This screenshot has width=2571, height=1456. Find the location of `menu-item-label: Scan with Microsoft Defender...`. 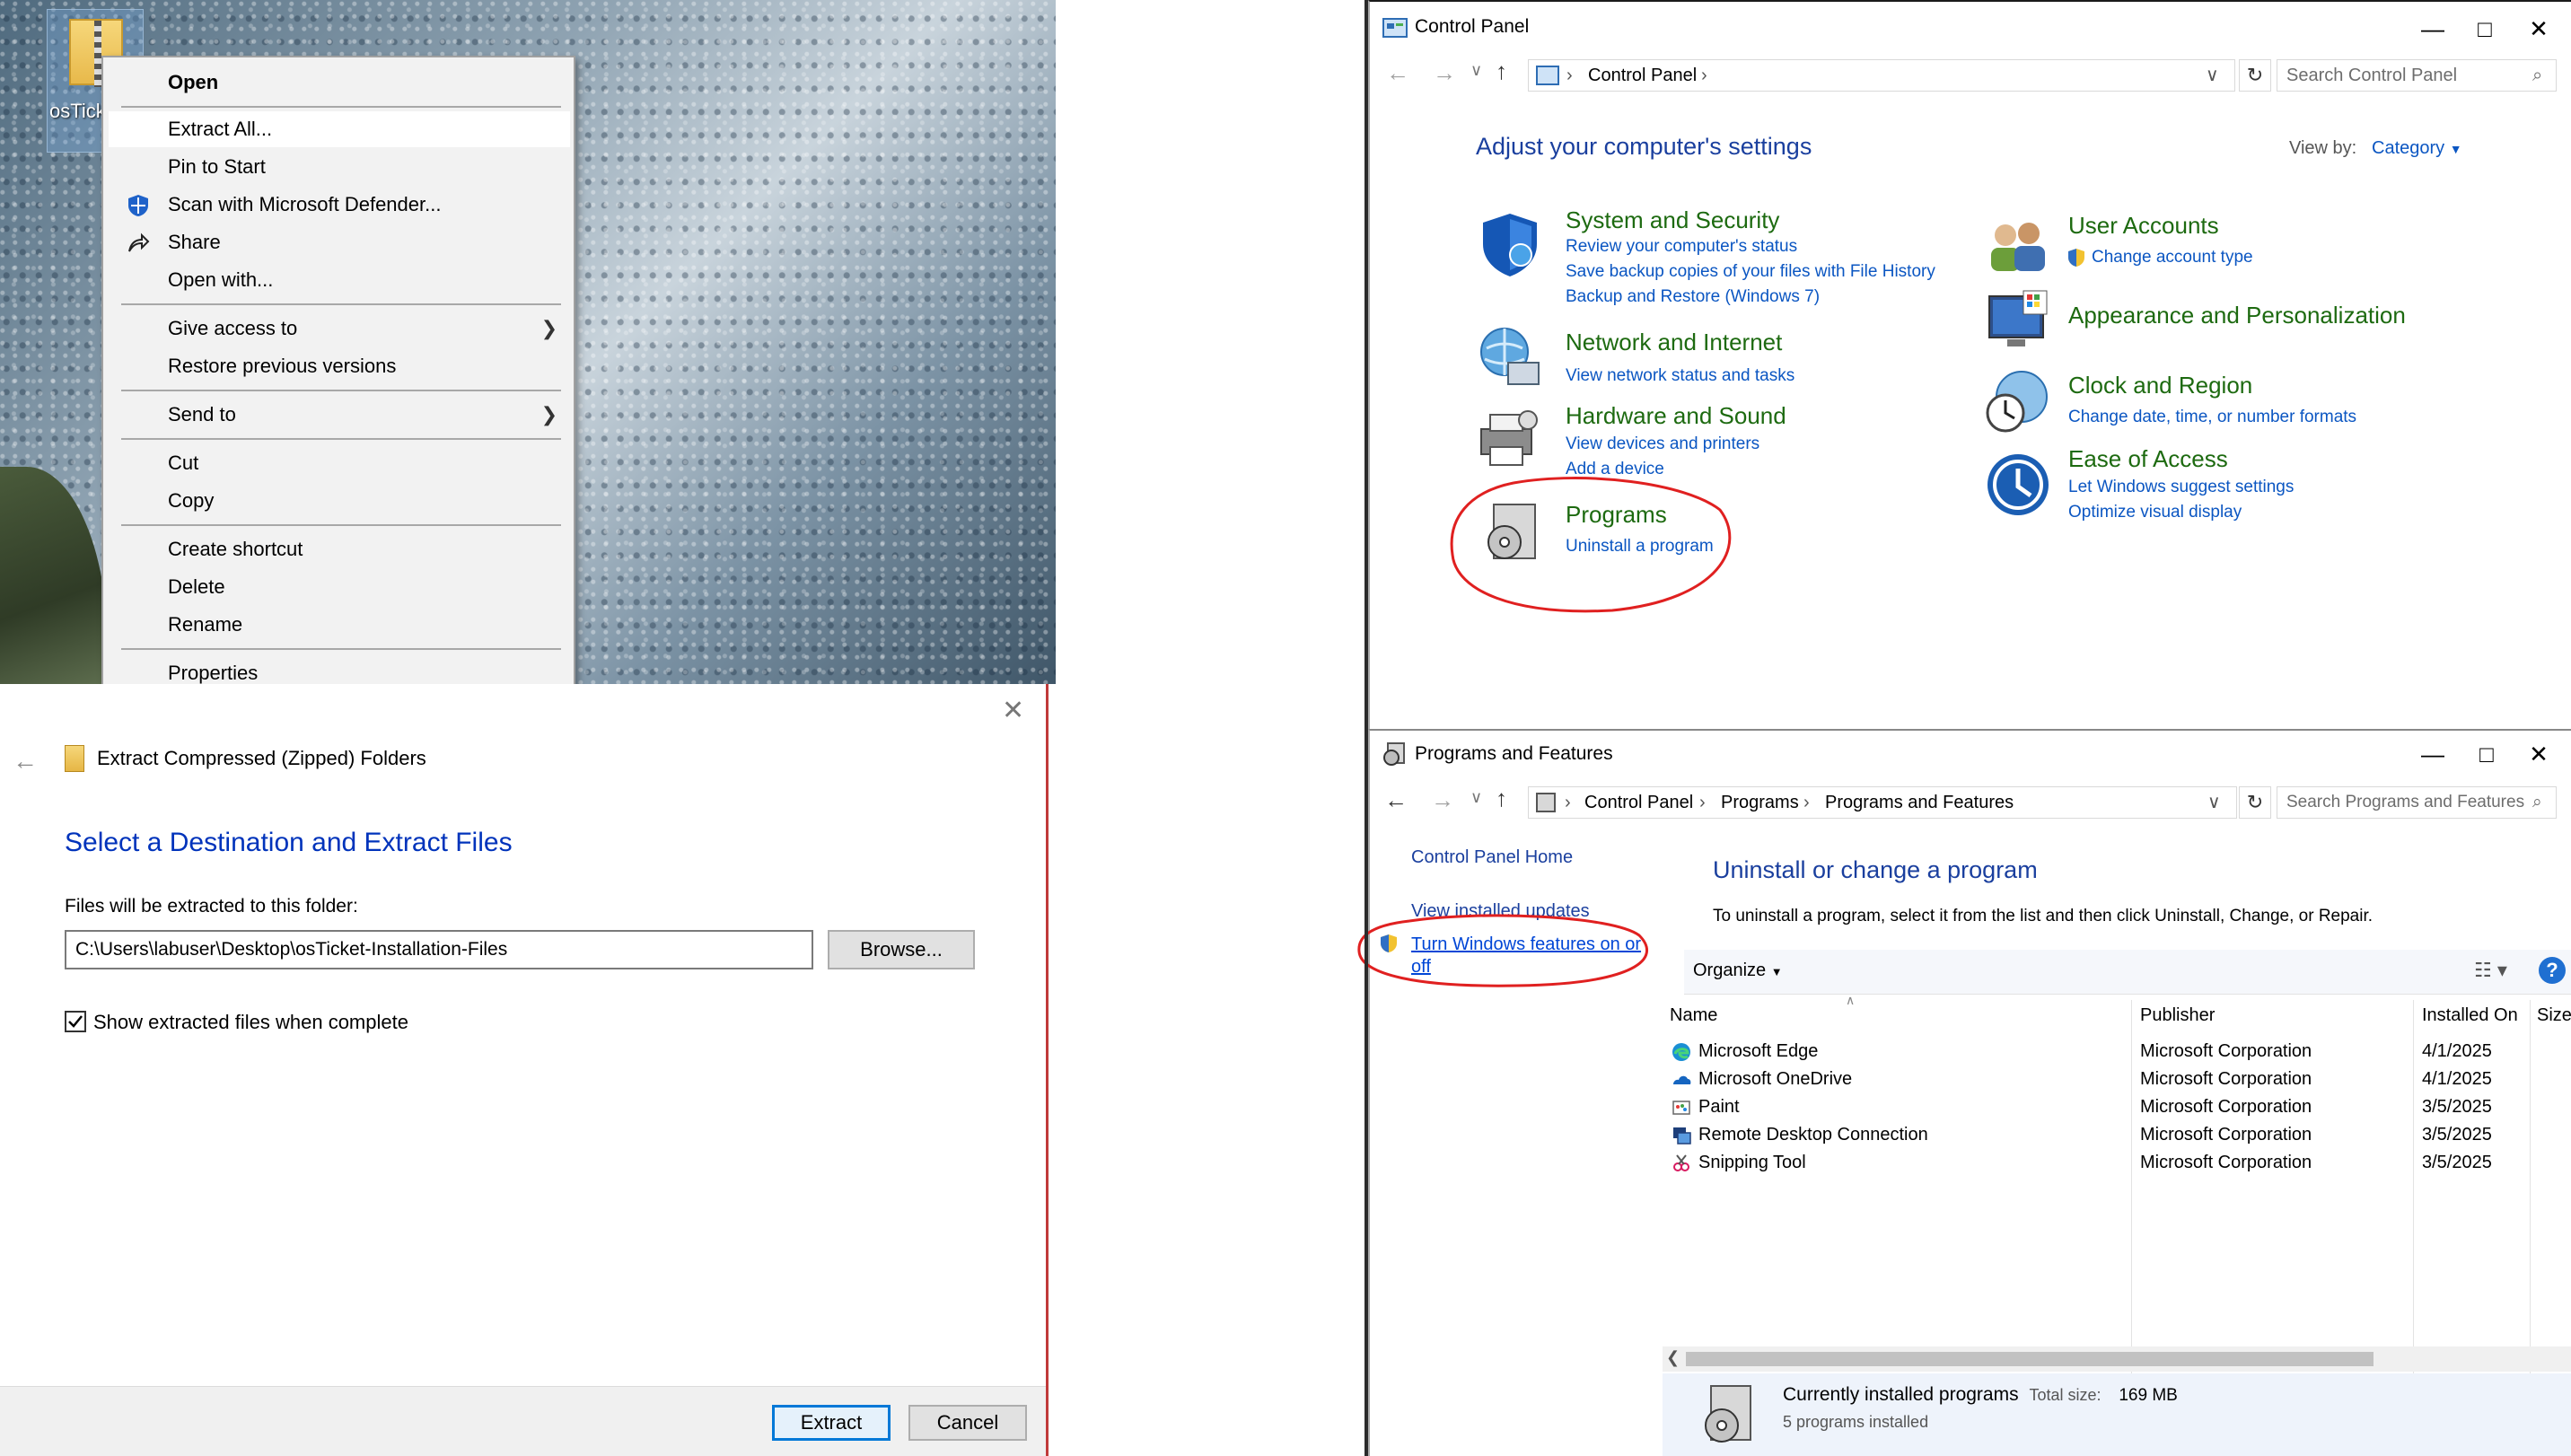

menu-item-label: Scan with Microsoft Defender... is located at coordinates (305, 204).